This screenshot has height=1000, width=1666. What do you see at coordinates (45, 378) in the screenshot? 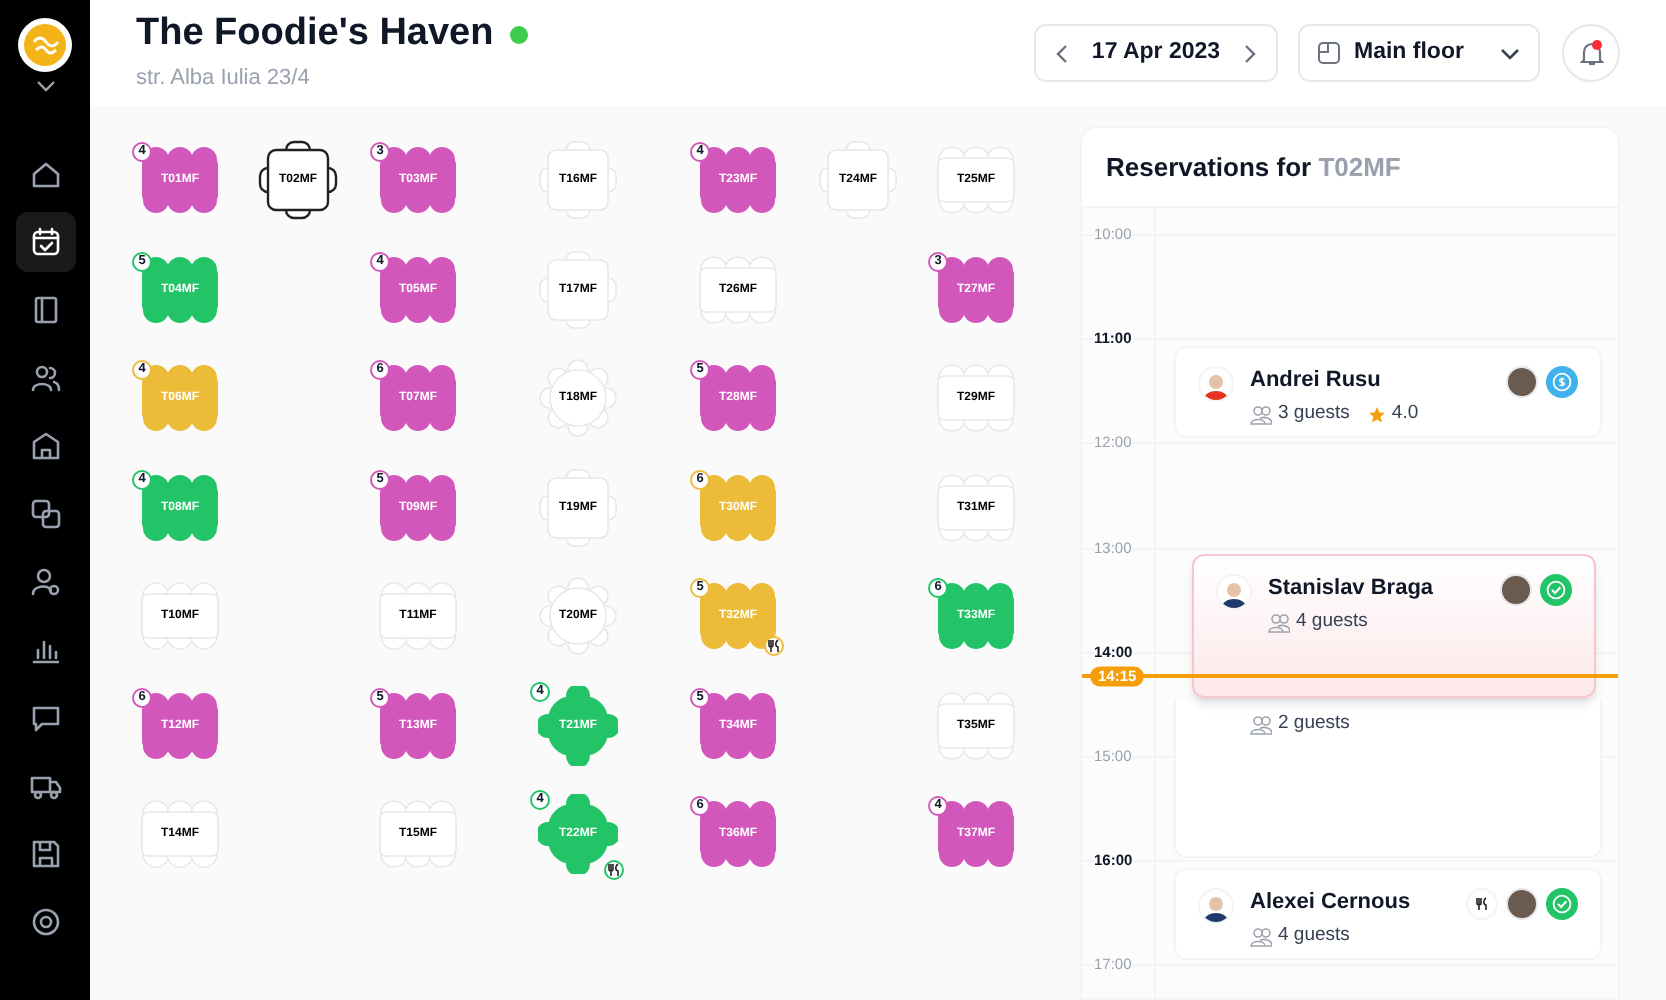
I see `users-icon` at bounding box center [45, 378].